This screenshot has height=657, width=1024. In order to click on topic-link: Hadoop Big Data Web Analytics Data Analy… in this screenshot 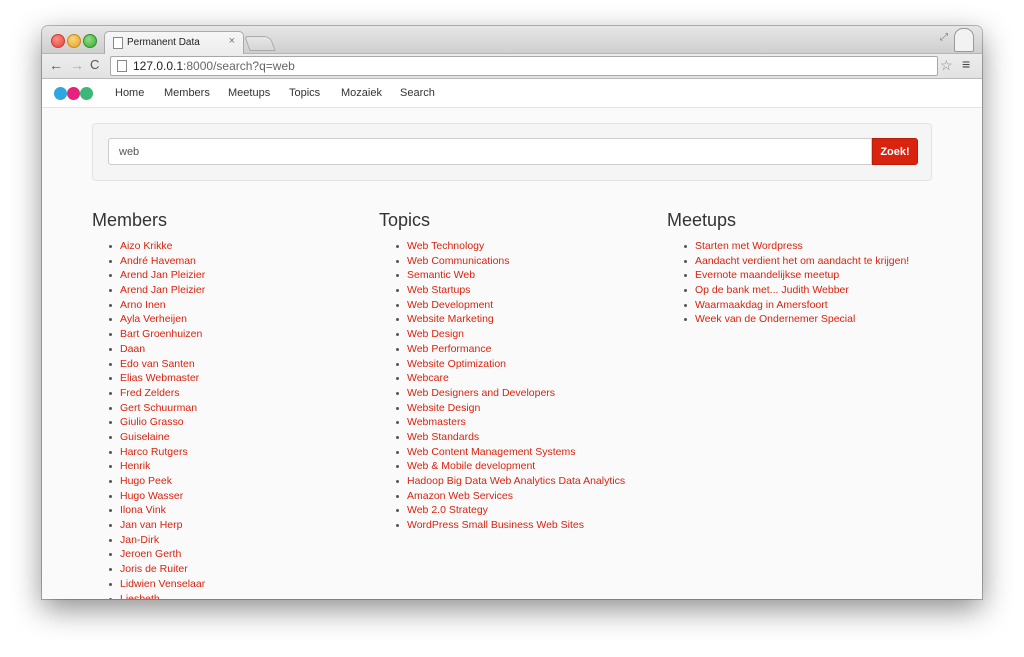, I will do `click(516, 481)`.